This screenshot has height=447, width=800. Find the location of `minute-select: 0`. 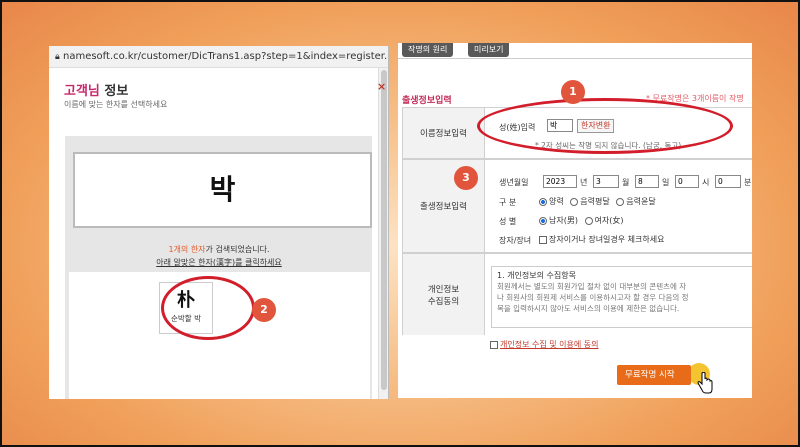

minute-select: 0 is located at coordinates (728, 181).